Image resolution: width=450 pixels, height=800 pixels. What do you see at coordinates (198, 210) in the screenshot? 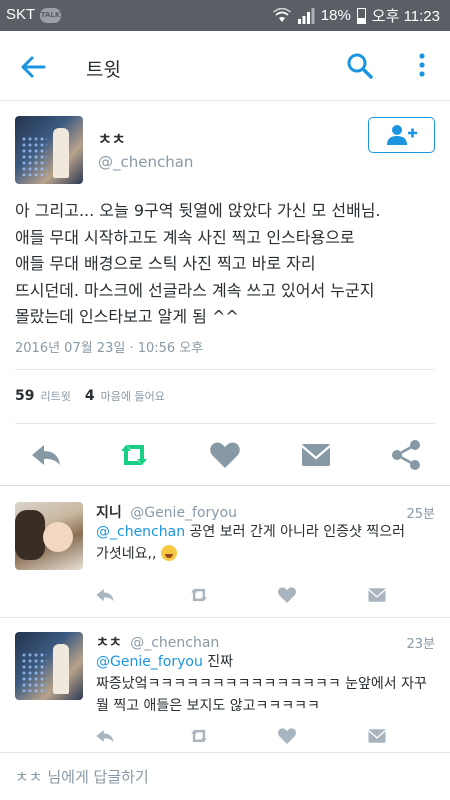
I see `tweet-line: 아 그리고... 오늘 9구역 뒷열에 앉았다 가신 모 선배님.` at bounding box center [198, 210].